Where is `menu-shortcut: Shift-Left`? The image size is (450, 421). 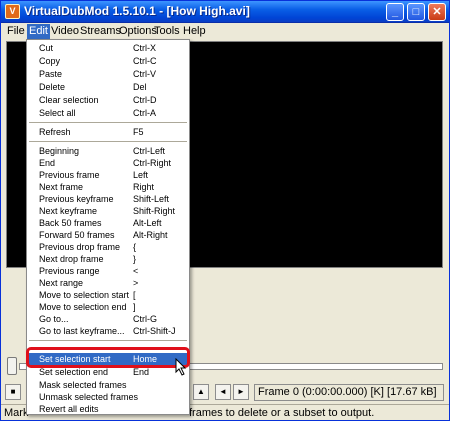
menu-shortcut: Shift-Left is located at coordinates (151, 199).